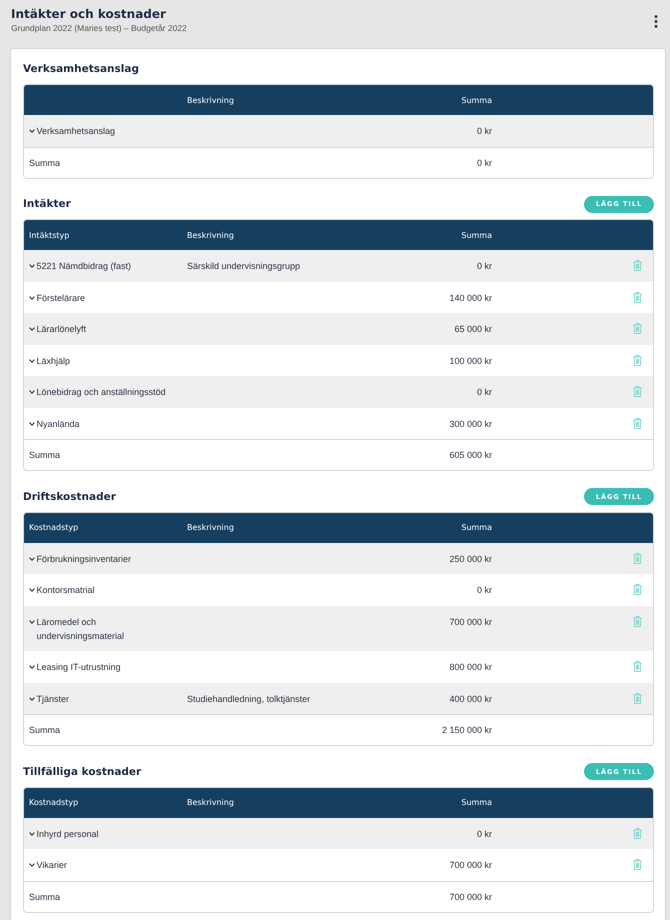 The image size is (670, 920). I want to click on table-cell: 140 000 kr, so click(470, 297).